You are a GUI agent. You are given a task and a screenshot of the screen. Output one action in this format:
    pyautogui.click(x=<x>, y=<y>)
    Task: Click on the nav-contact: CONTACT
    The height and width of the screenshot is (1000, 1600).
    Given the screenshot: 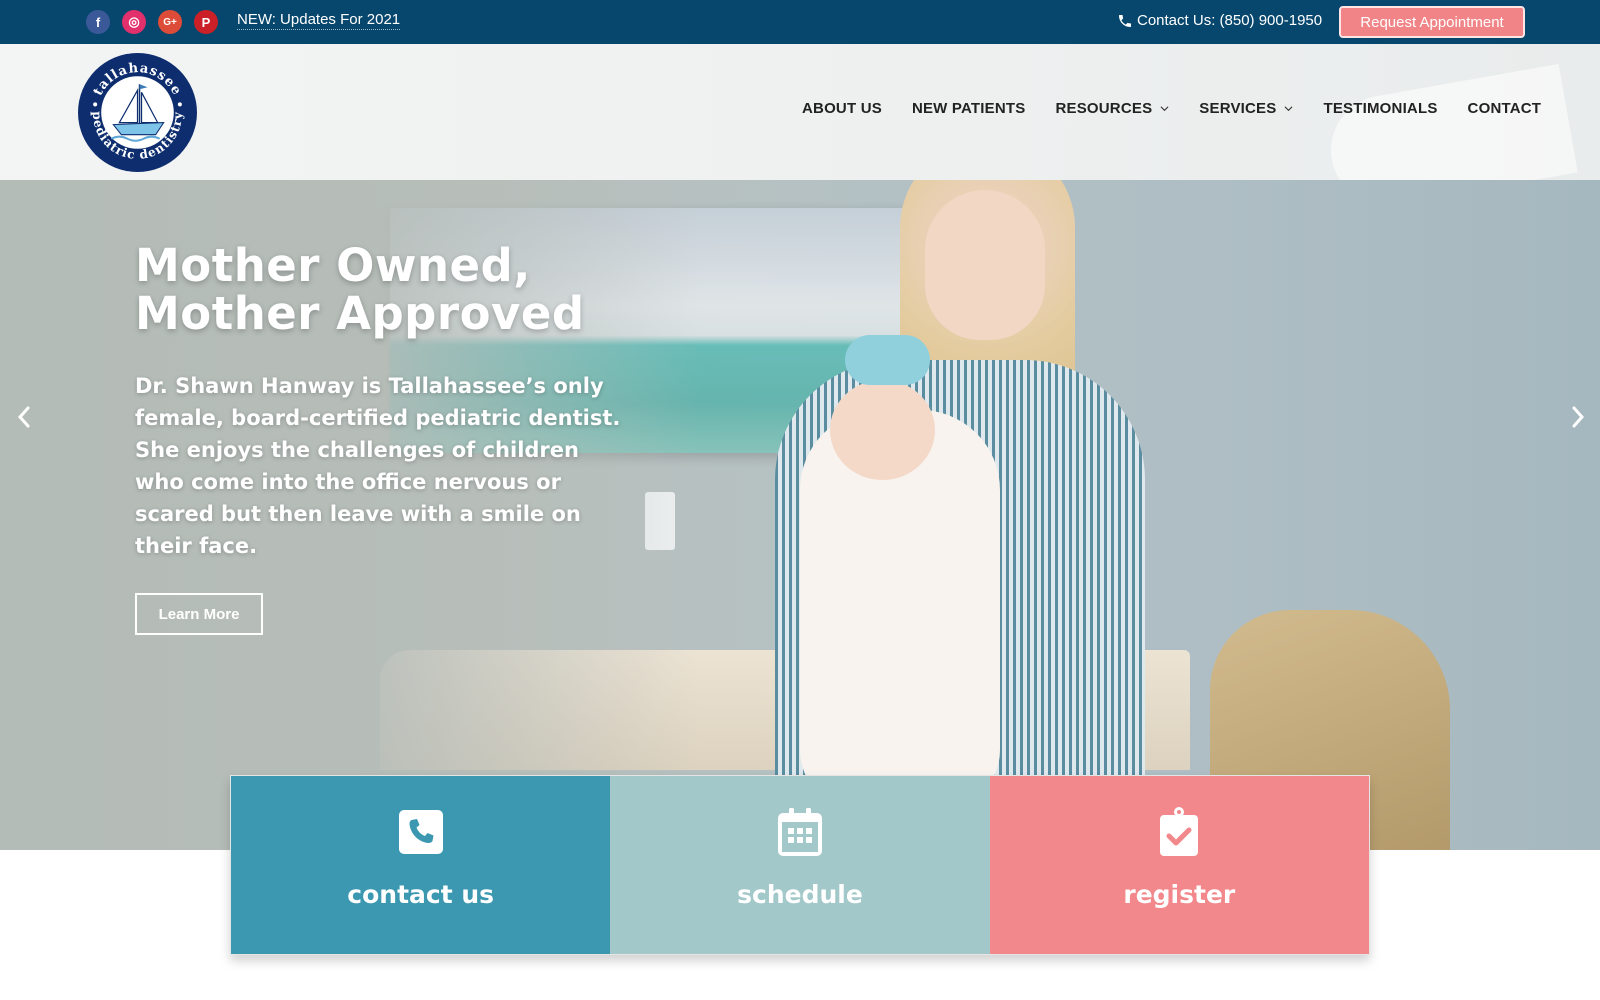 What is the action you would take?
    pyautogui.click(x=1505, y=108)
    